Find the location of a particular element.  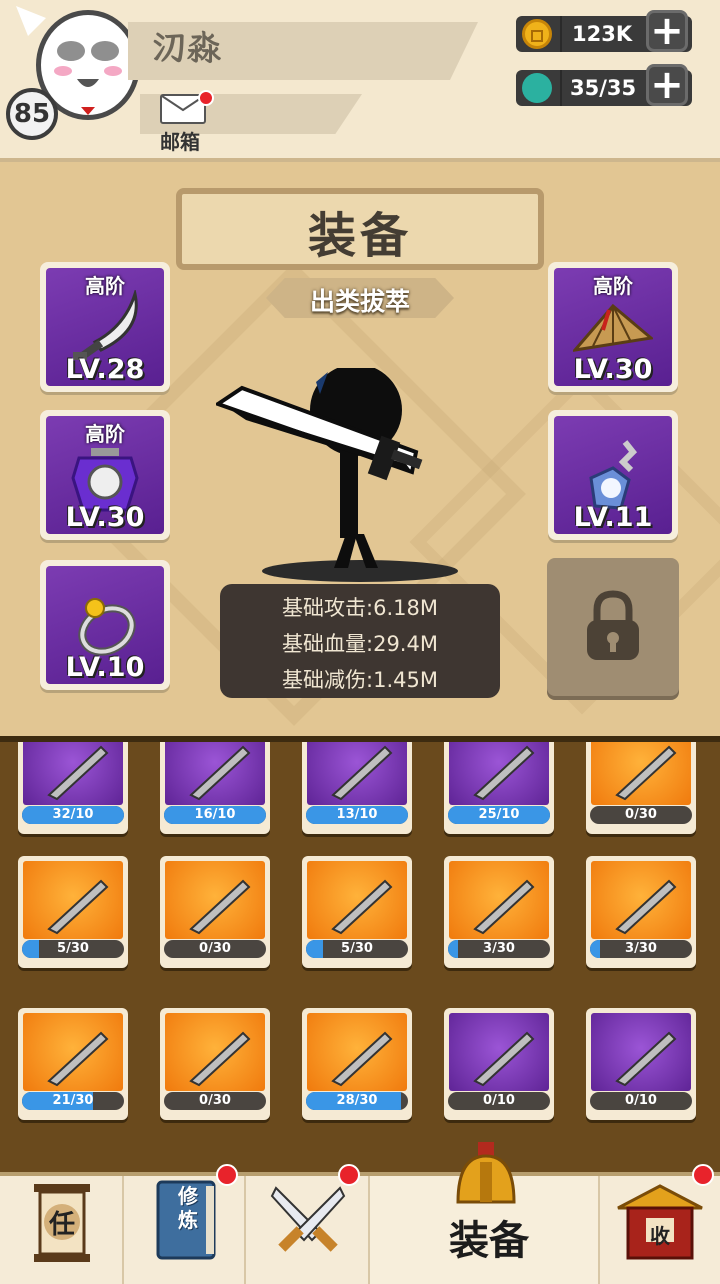

energy-orb-icon is located at coordinates (537, 88).